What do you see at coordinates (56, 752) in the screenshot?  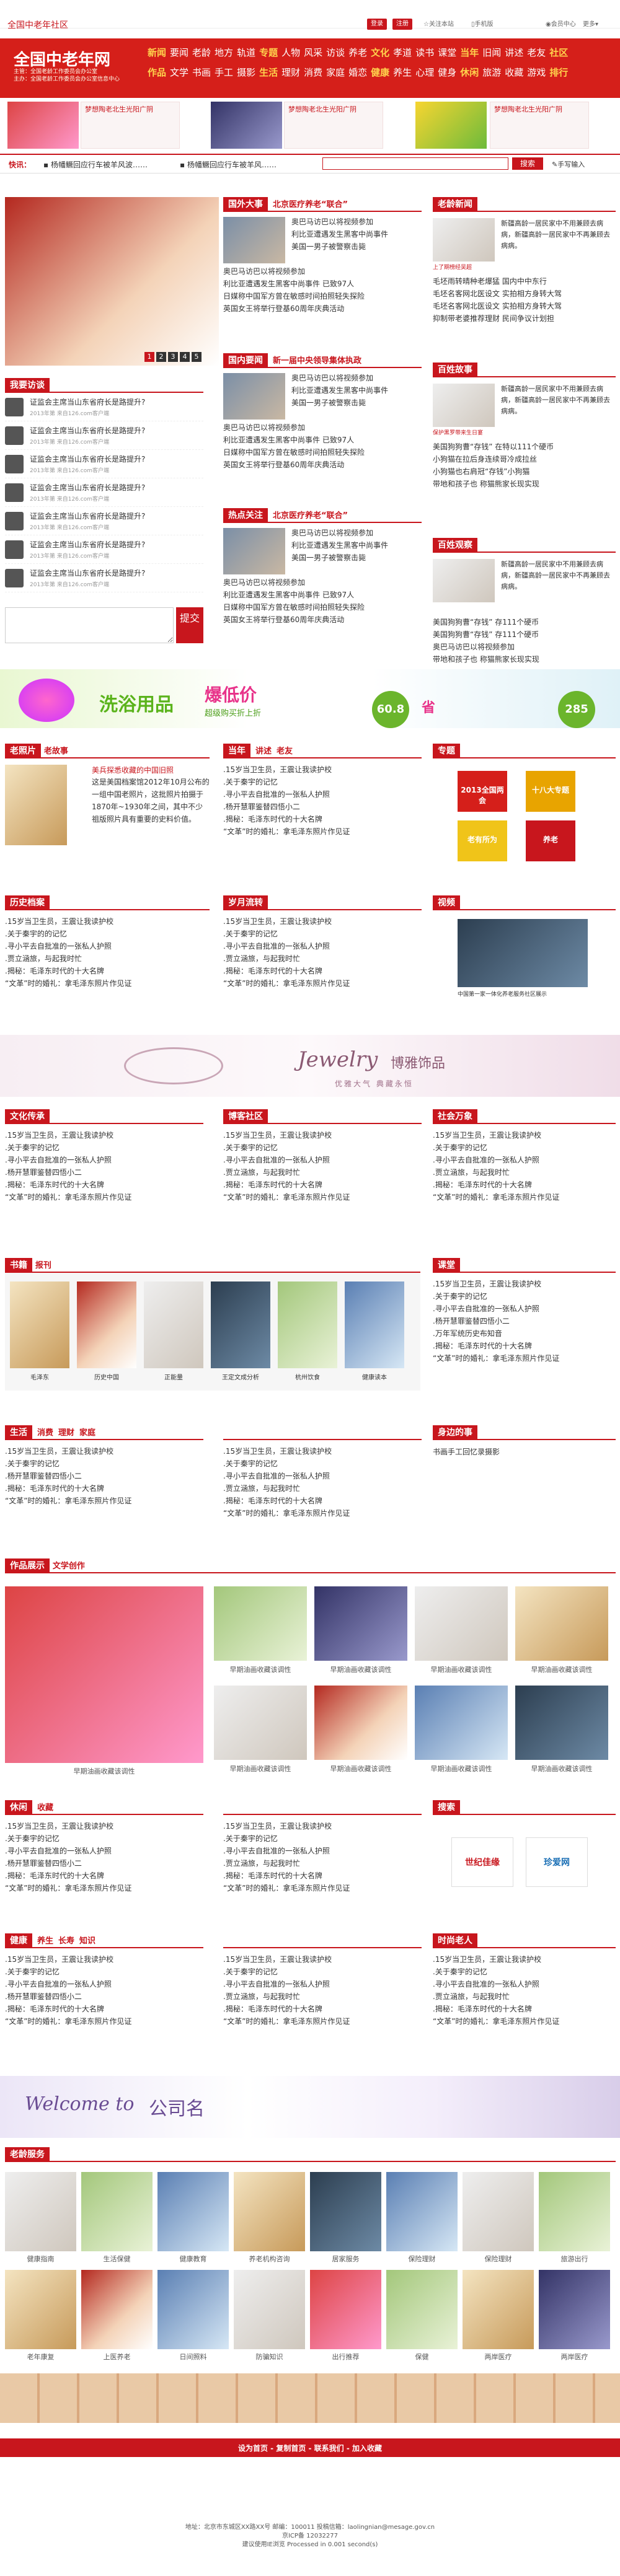 I see `old-stories-tab: 老故事` at bounding box center [56, 752].